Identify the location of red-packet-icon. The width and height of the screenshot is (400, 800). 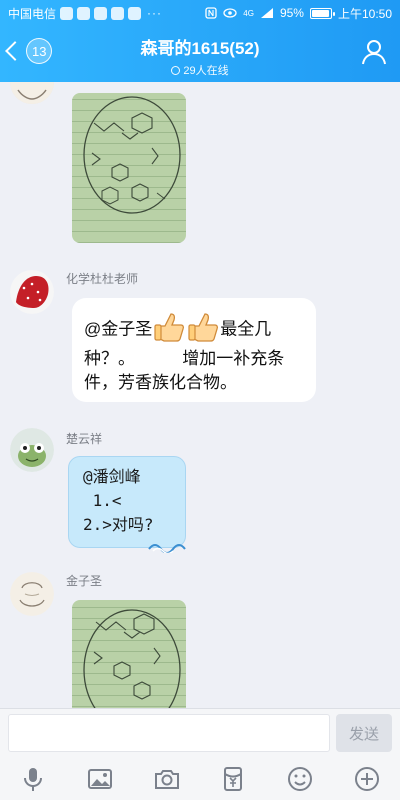
(233, 779).